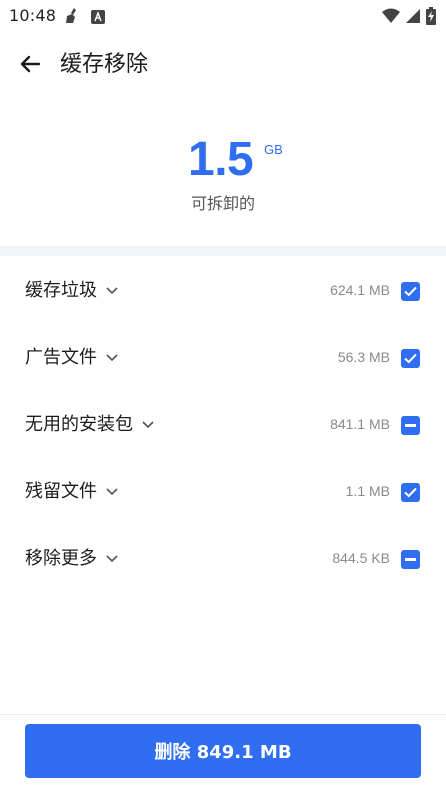 Image resolution: width=446 pixels, height=794 pixels. I want to click on status-right-icons, so click(409, 18).